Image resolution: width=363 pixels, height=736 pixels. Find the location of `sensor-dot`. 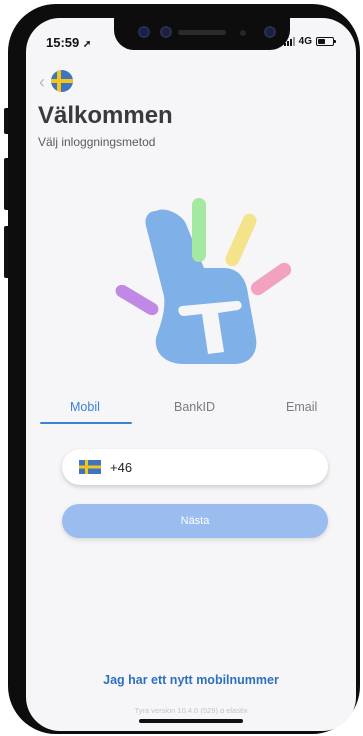

sensor-dot is located at coordinates (243, 33).